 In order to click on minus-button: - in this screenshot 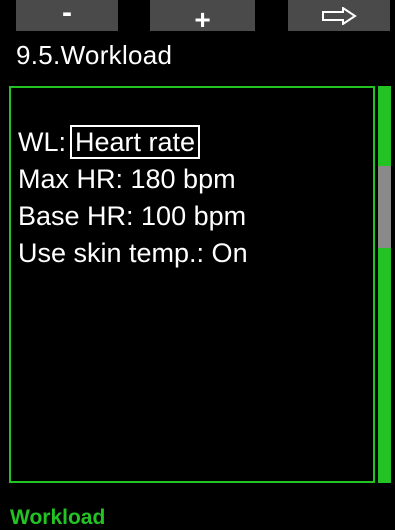, I will do `click(67, 15)`.